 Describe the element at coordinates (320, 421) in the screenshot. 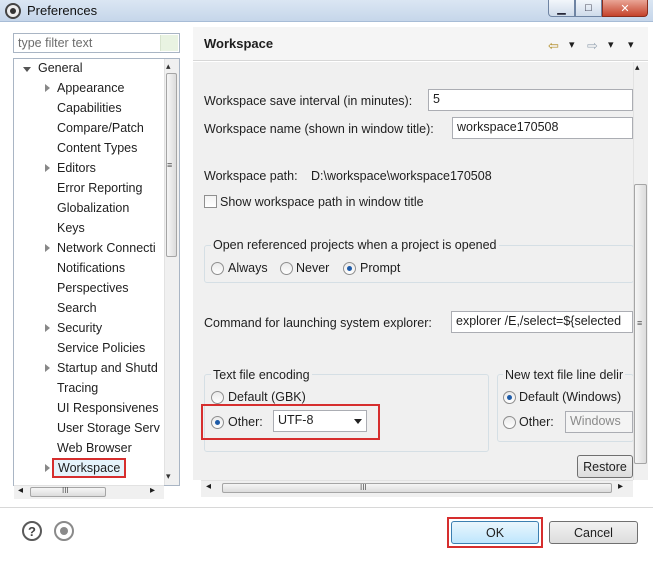

I see `encoding-select: UTF-8` at that location.